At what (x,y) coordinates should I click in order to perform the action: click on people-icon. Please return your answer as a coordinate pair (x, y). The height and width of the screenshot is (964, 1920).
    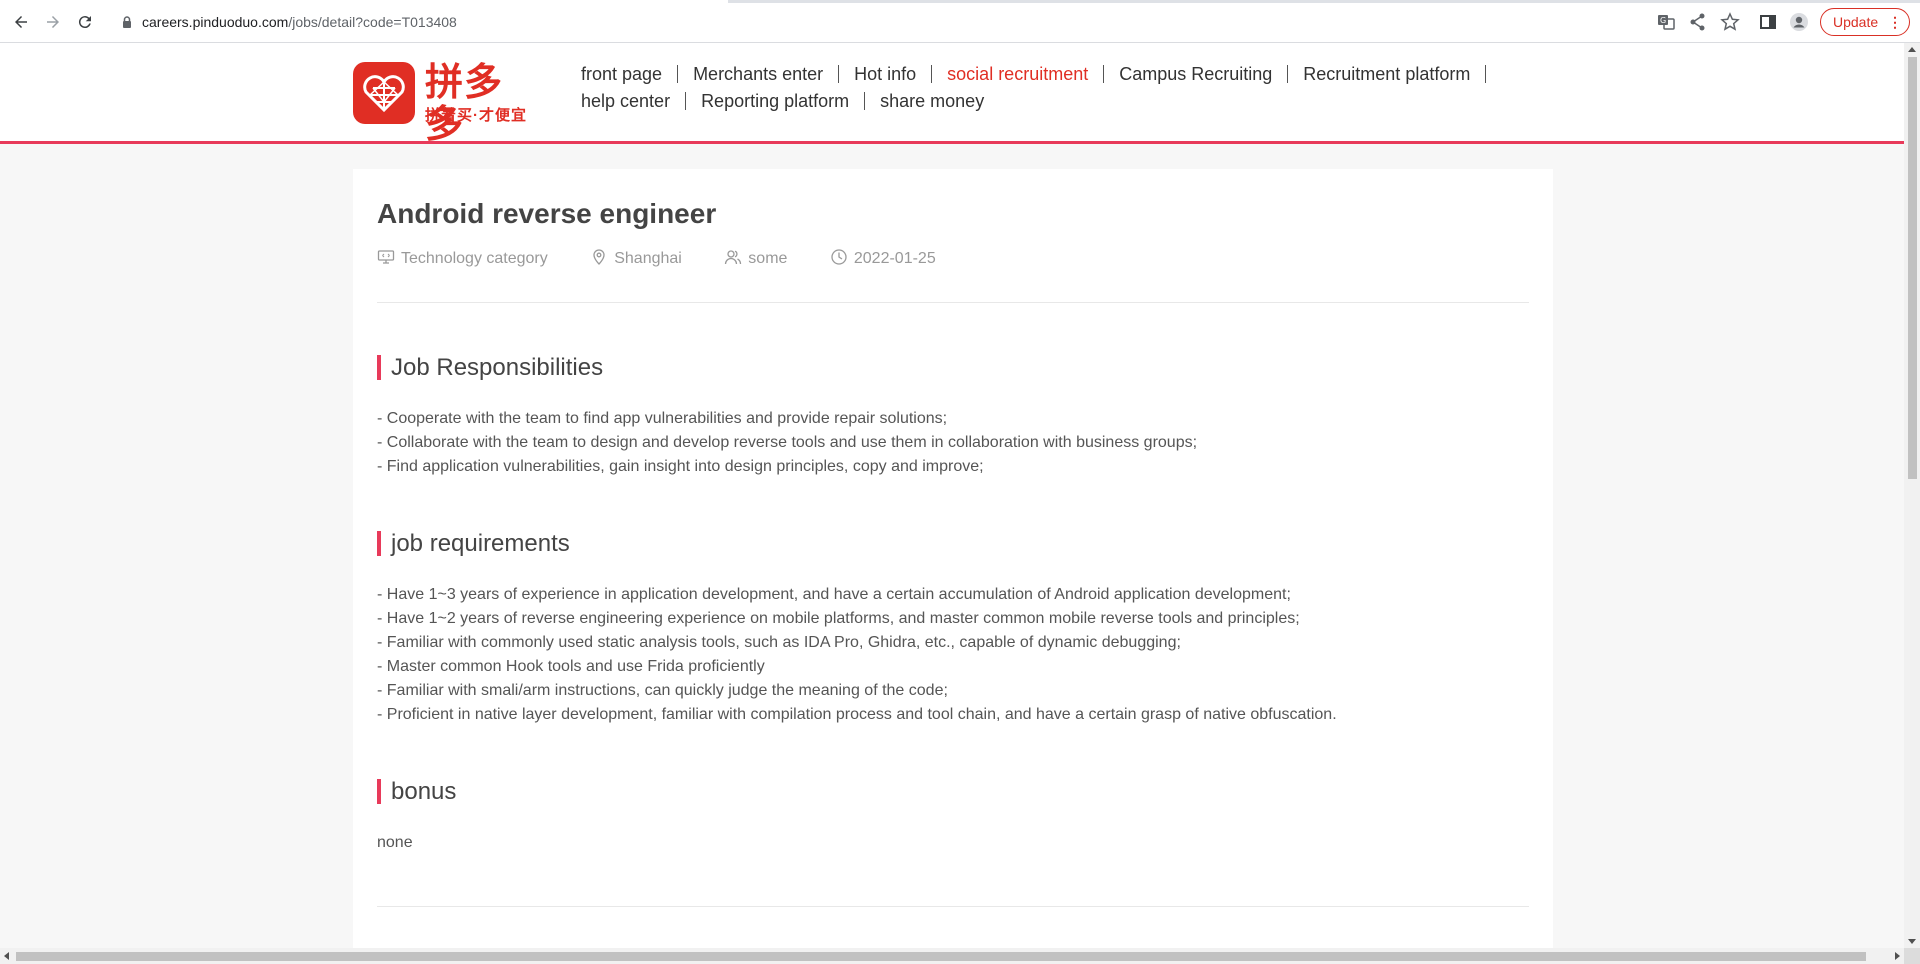
    Looking at the image, I should click on (733, 257).